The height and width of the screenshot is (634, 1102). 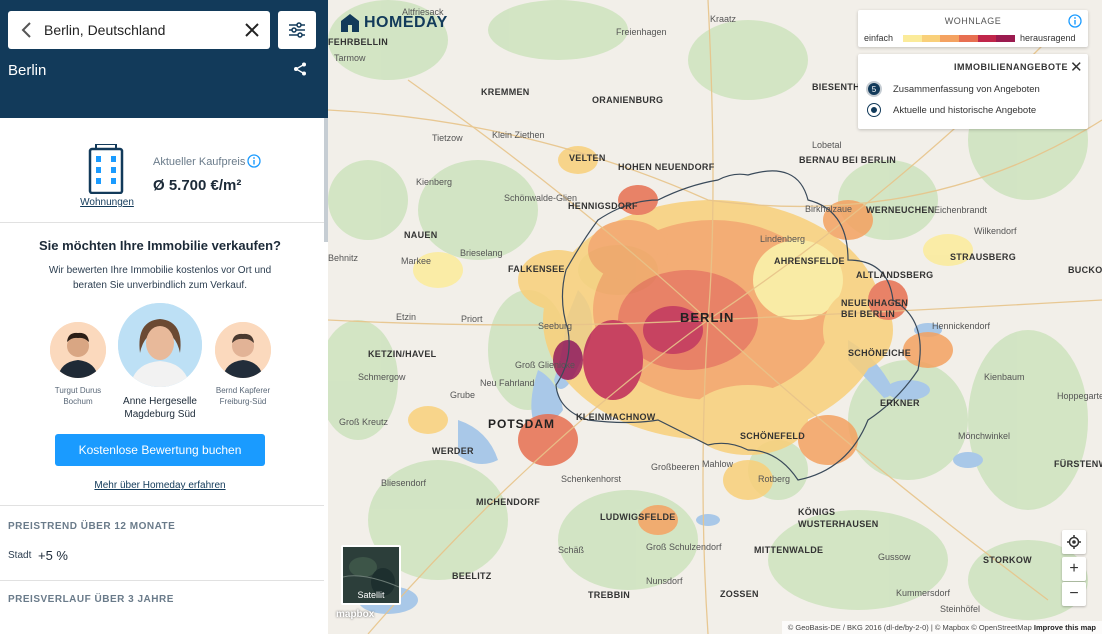 What do you see at coordinates (106, 171) in the screenshot?
I see `building-icon` at bounding box center [106, 171].